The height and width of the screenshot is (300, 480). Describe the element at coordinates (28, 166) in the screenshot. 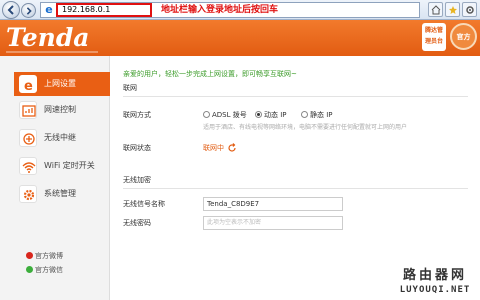

I see `wifi-icon` at that location.